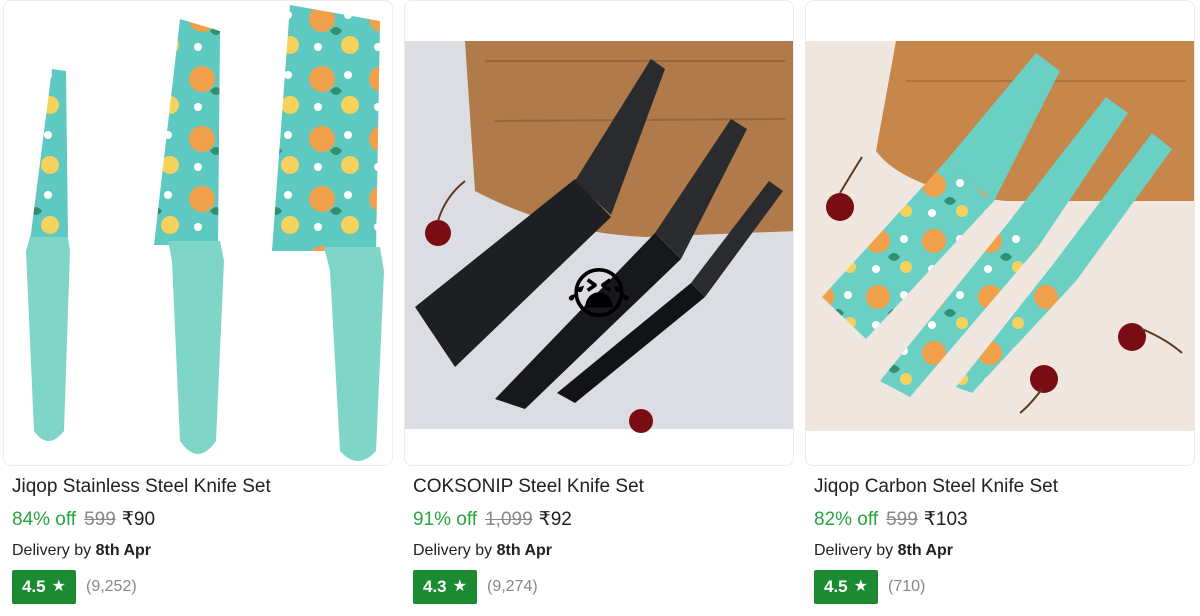  Describe the element at coordinates (512, 586) in the screenshot. I see `rating-count: (9,274)` at that location.